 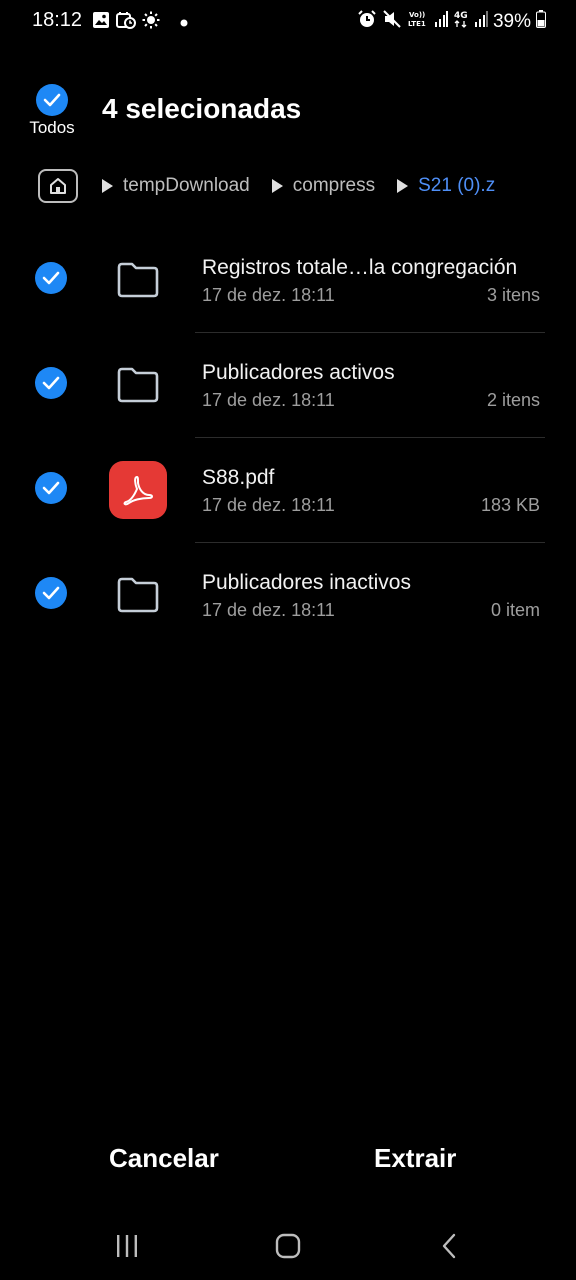 What do you see at coordinates (298, 372) in the screenshot?
I see `file-name: Publicadores activos` at bounding box center [298, 372].